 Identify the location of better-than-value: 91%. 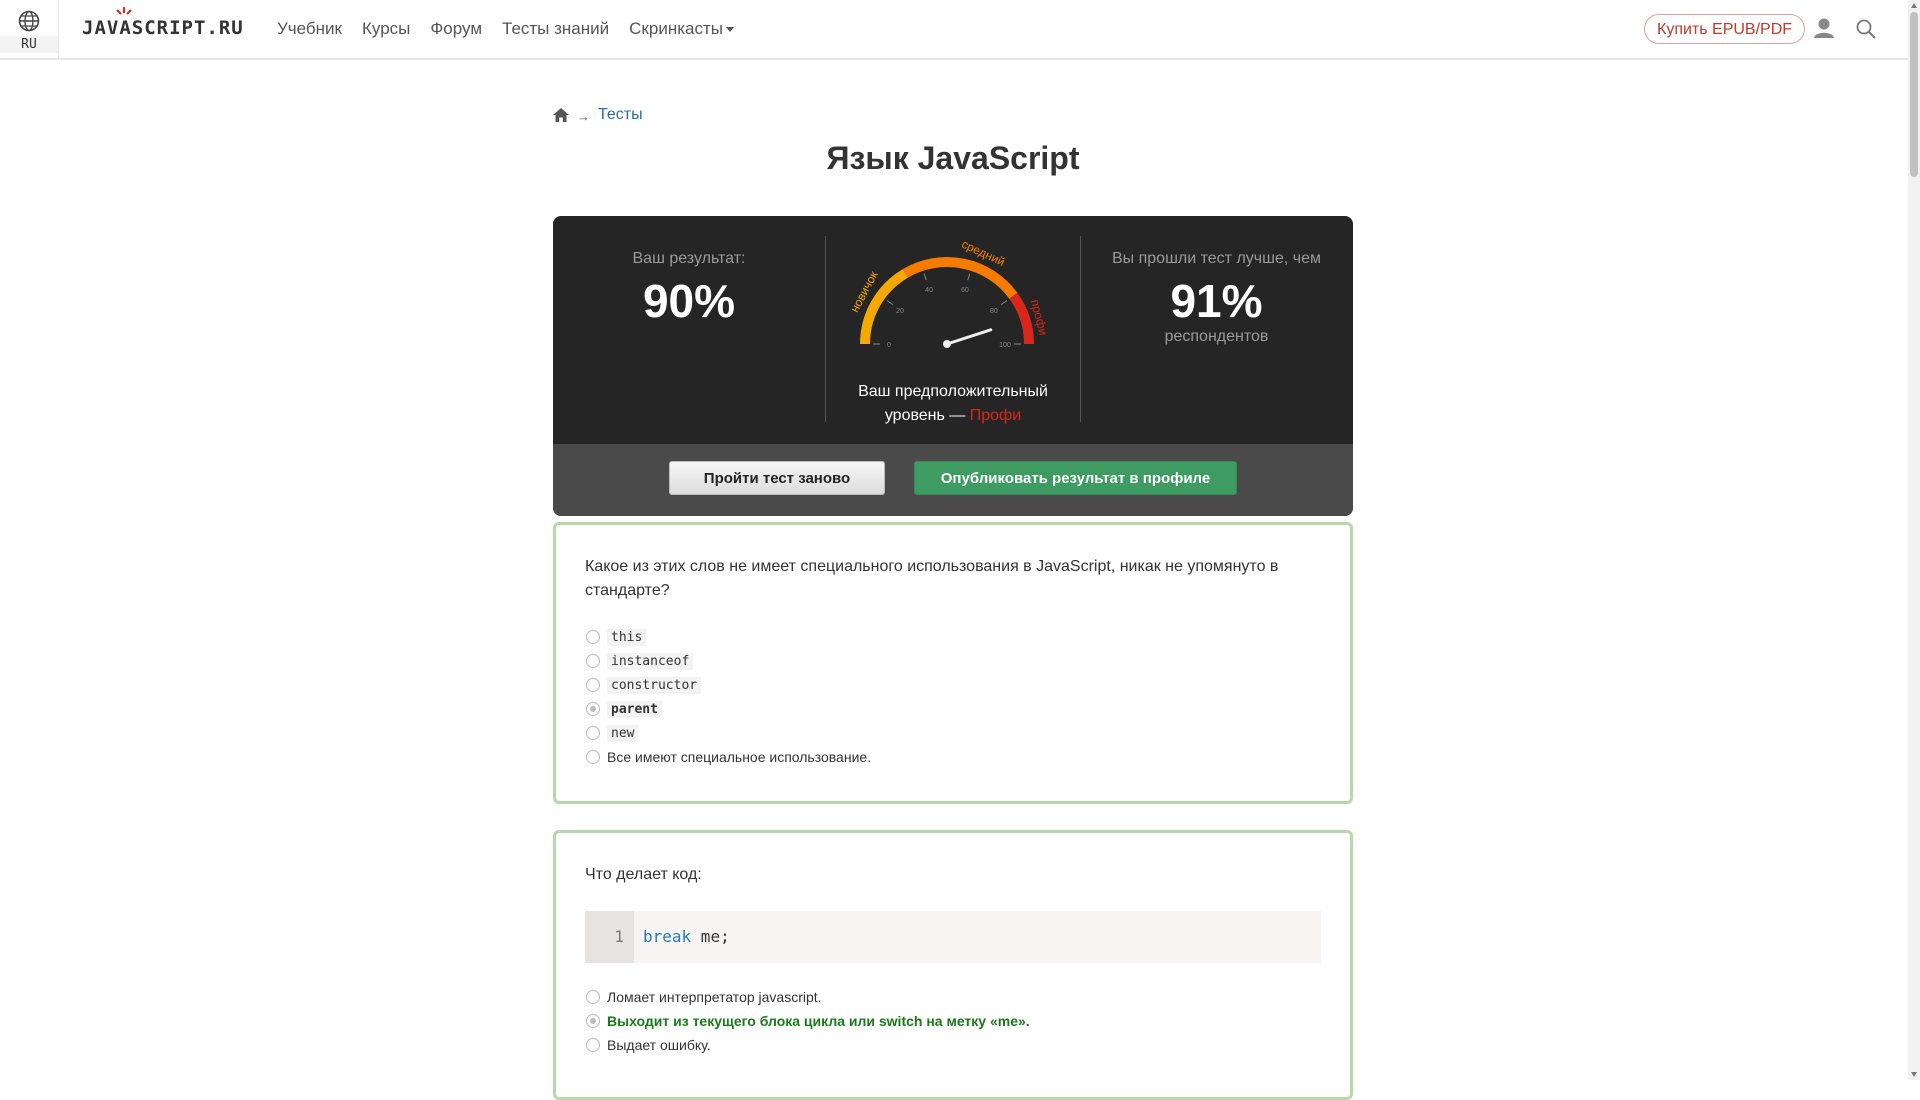
(1216, 301).